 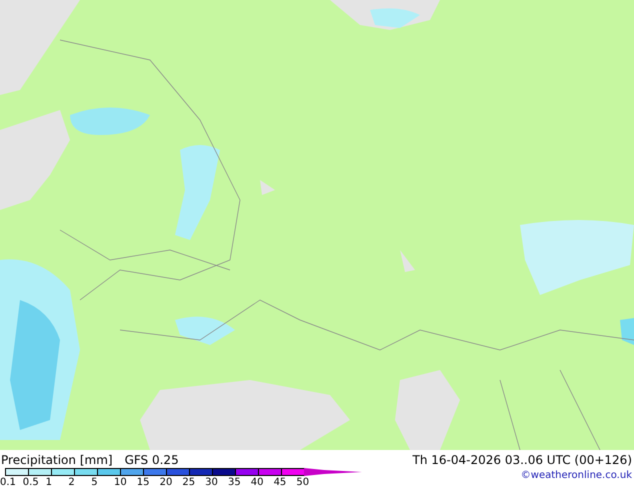 What do you see at coordinates (167, 483) in the screenshot?
I see `scale-tick-label: 20` at bounding box center [167, 483].